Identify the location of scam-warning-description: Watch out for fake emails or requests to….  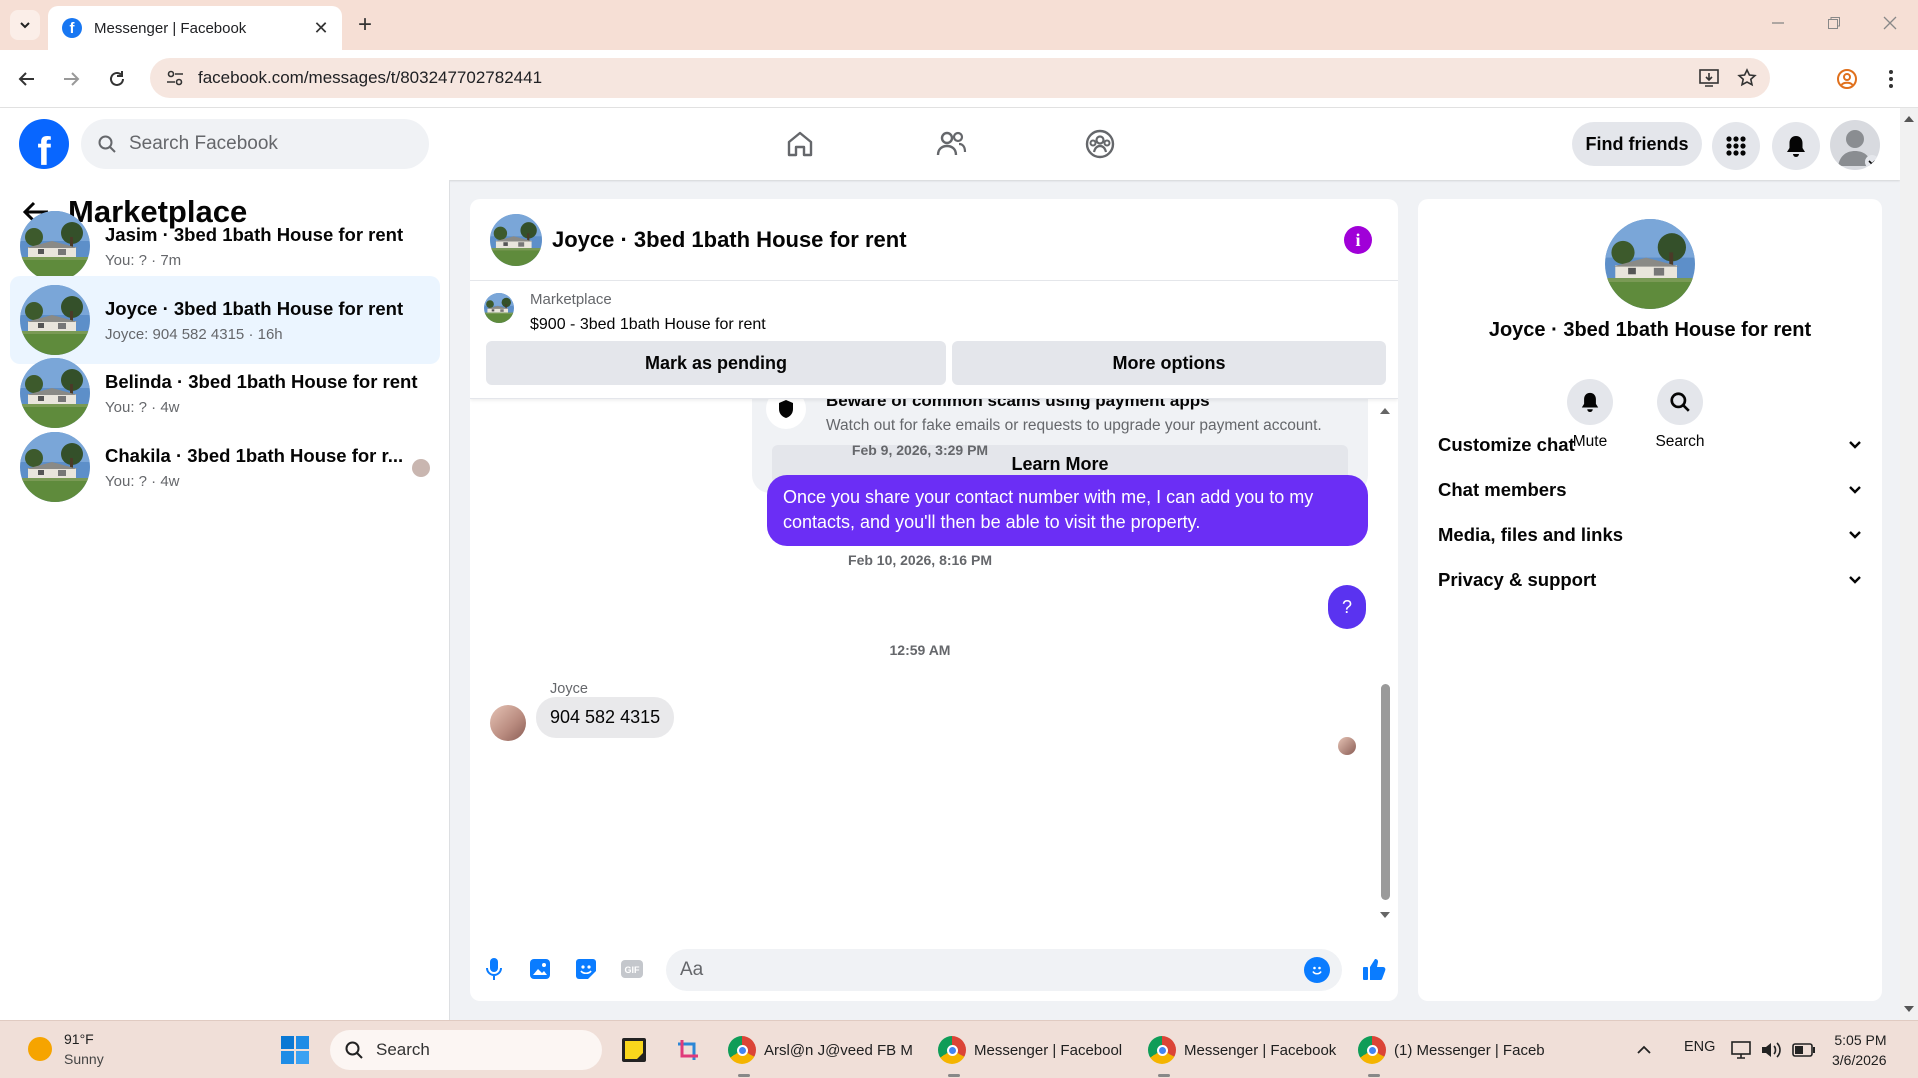
(1074, 425).